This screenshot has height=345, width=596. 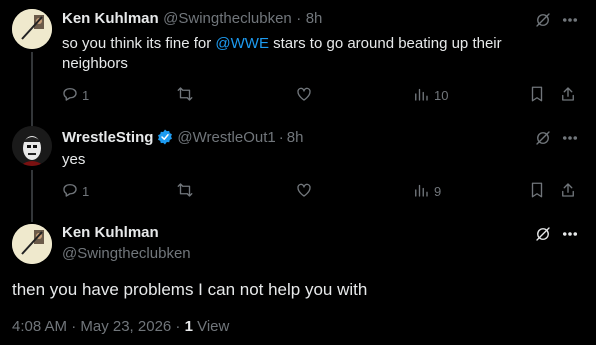 What do you see at coordinates (242, 43) in the screenshot?
I see `mention-link: @WWE` at bounding box center [242, 43].